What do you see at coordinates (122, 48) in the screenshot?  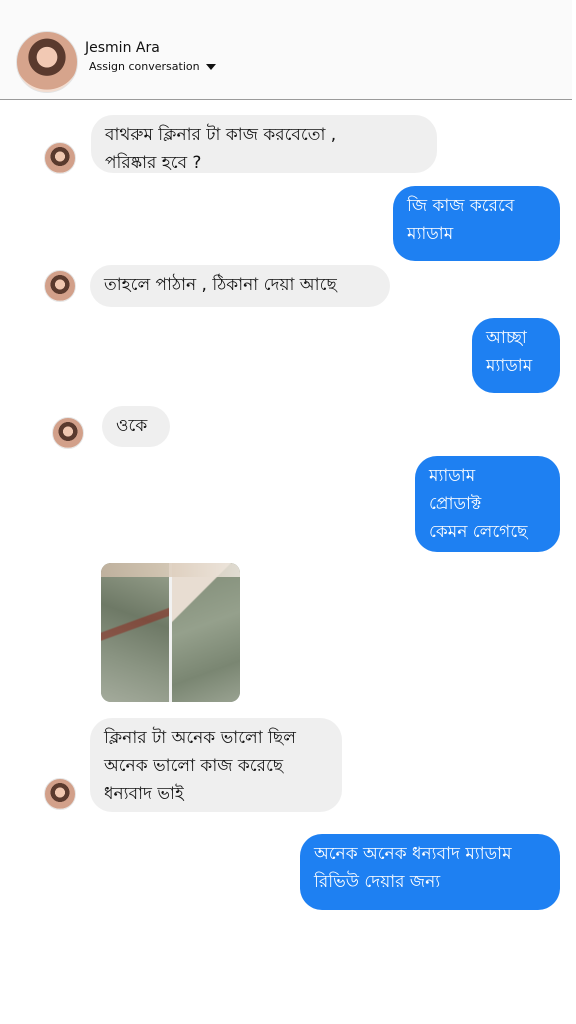 I see `contact-name: Jesmin Ara` at bounding box center [122, 48].